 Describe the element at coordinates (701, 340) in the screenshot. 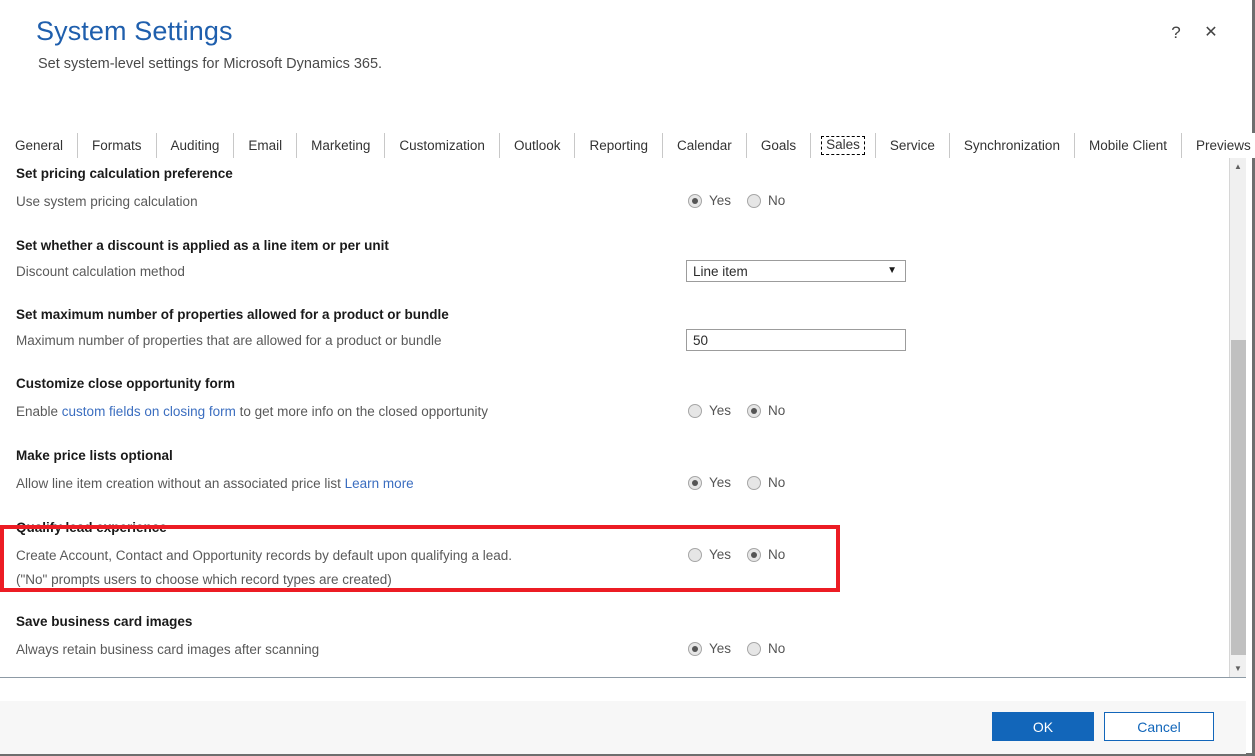

I see `input-value: 50` at that location.